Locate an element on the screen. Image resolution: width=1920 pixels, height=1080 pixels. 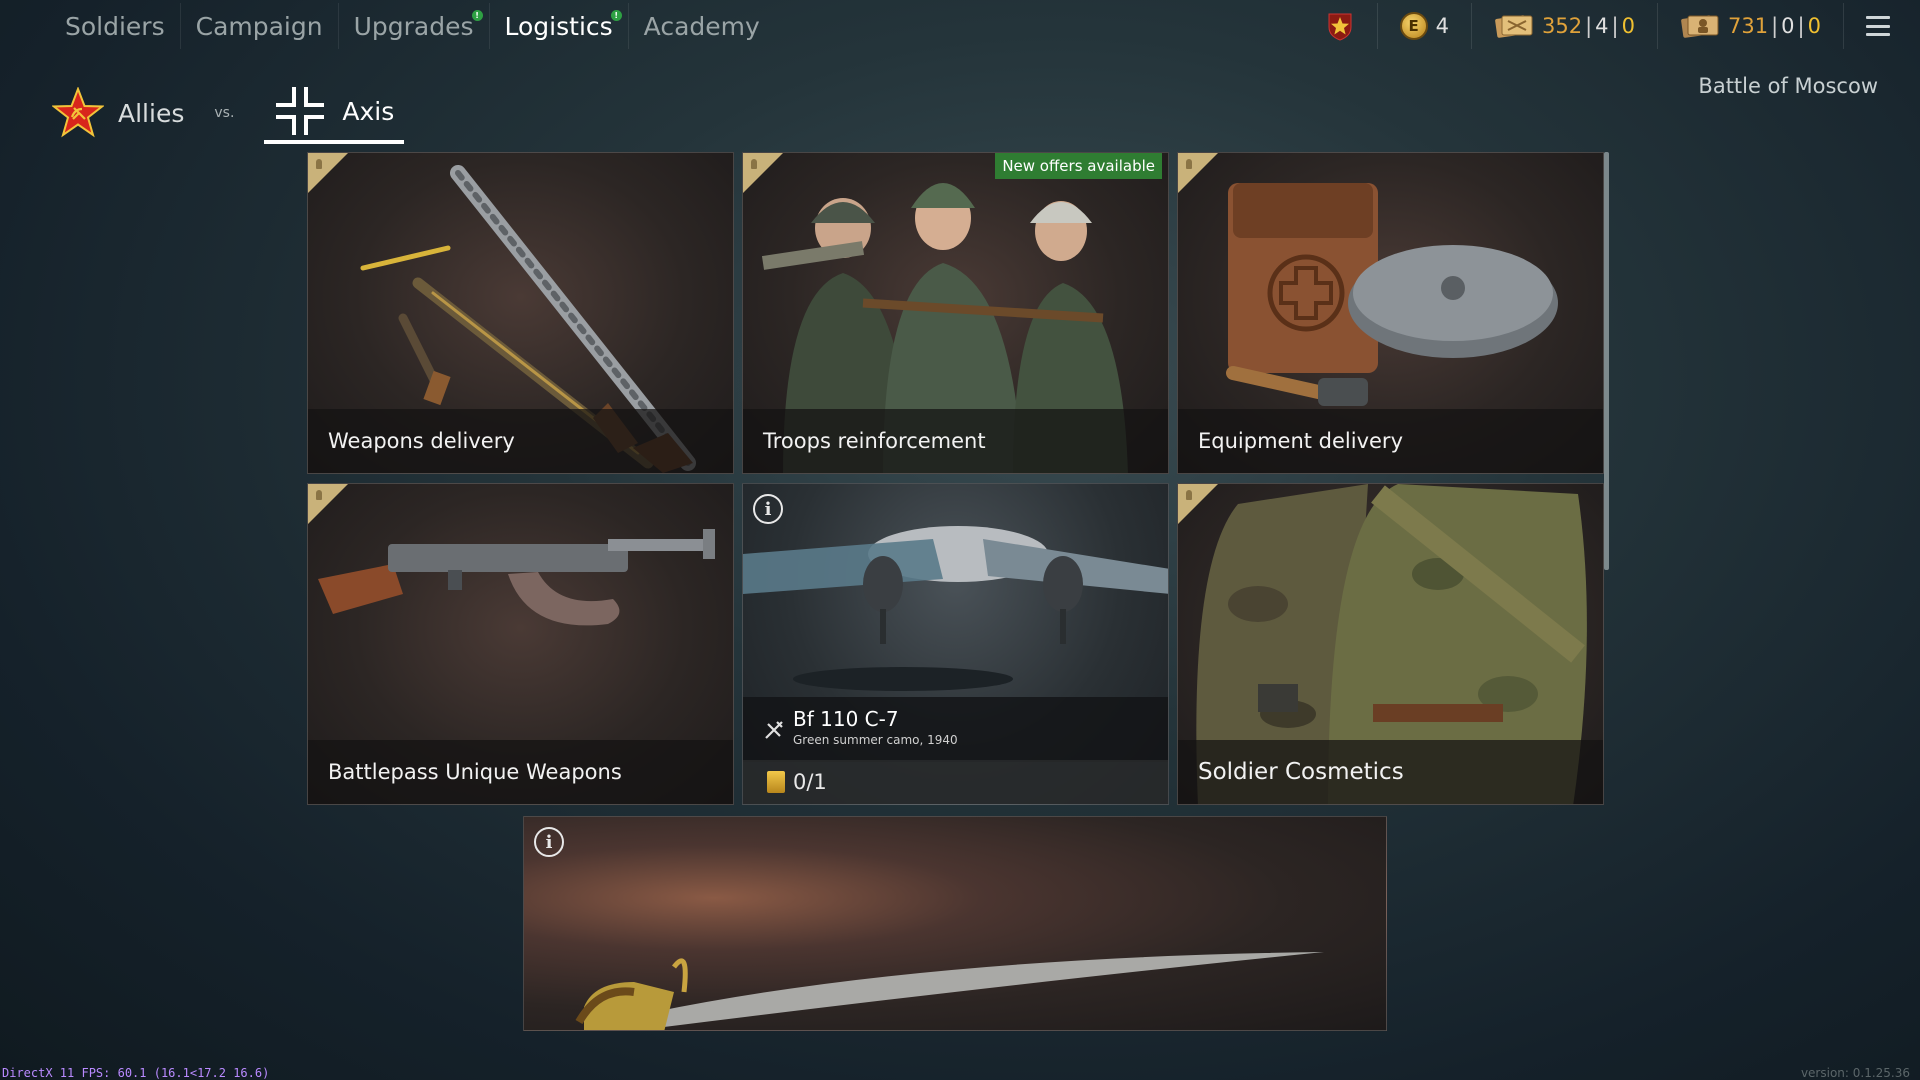
orders-silver: 352 | 4 | 0 is located at coordinates (1565, 26).